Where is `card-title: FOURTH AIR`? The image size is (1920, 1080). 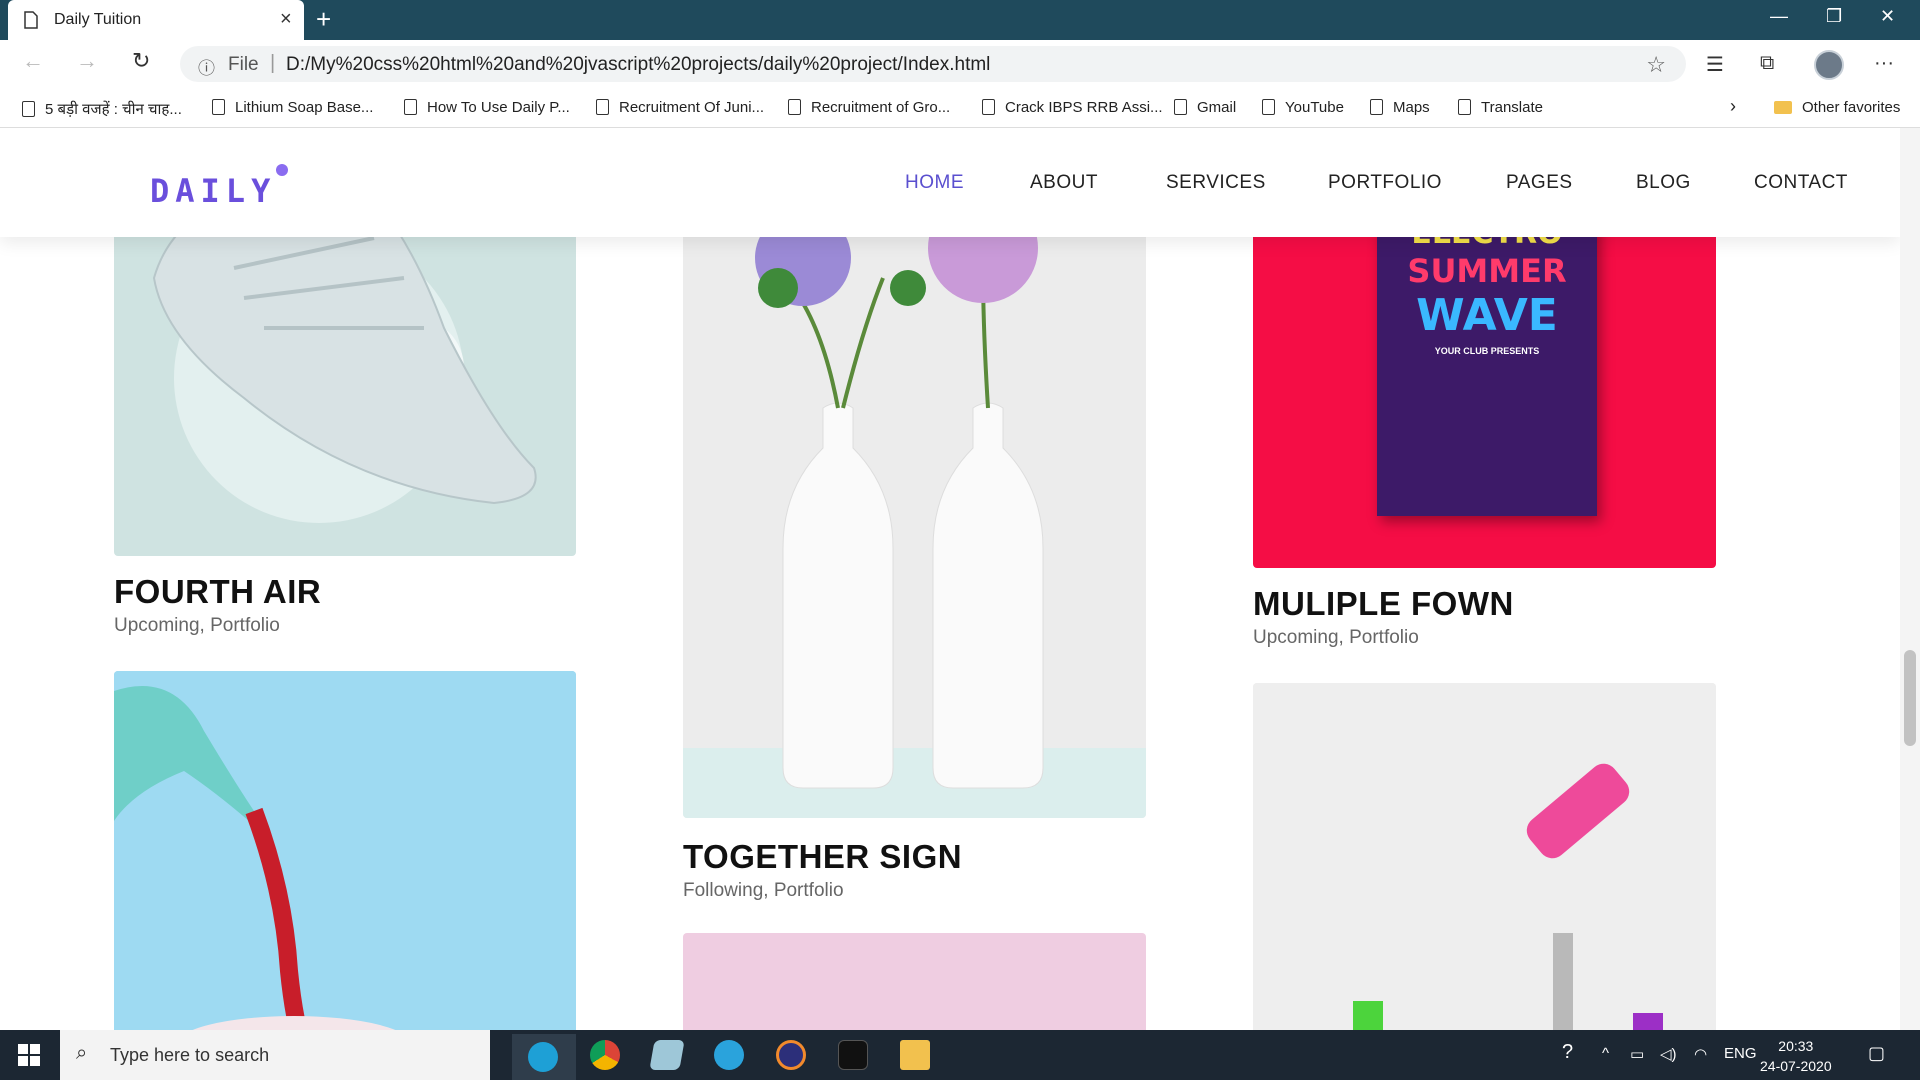 card-title: FOURTH AIR is located at coordinates (217, 592).